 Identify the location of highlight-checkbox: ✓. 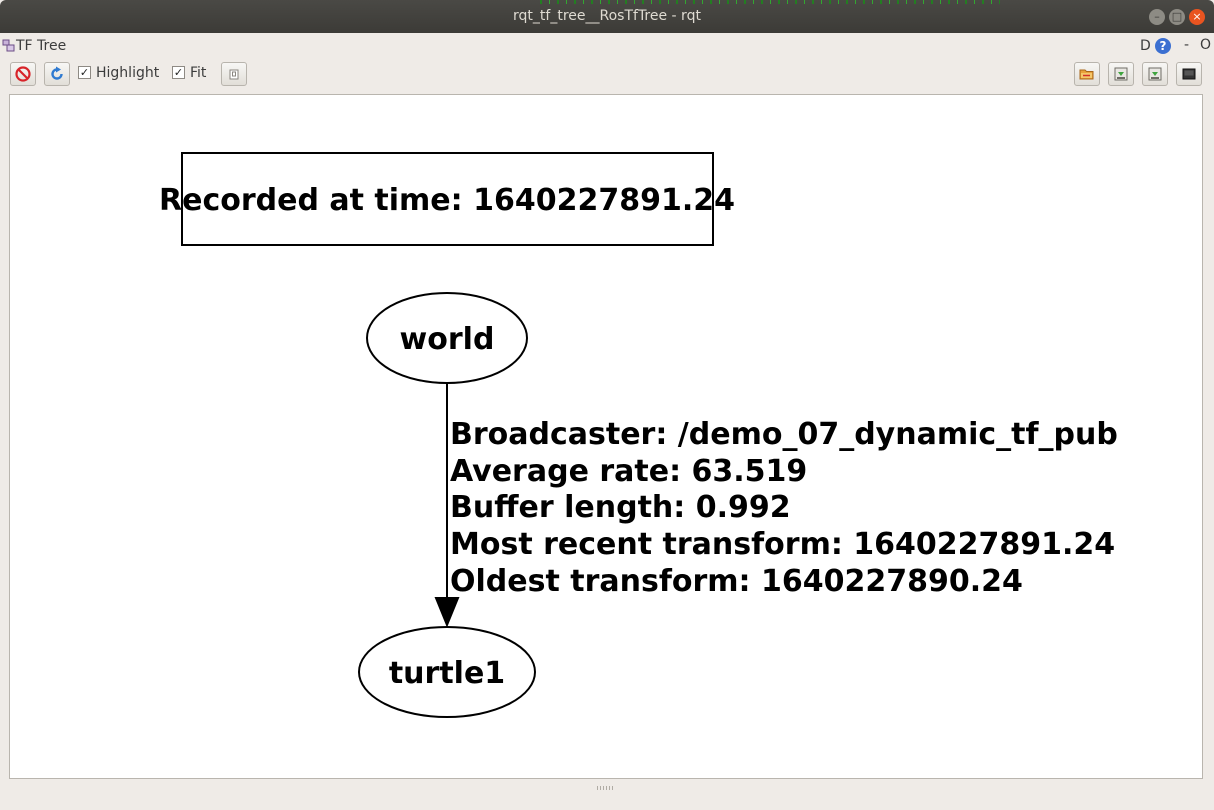
(84, 72).